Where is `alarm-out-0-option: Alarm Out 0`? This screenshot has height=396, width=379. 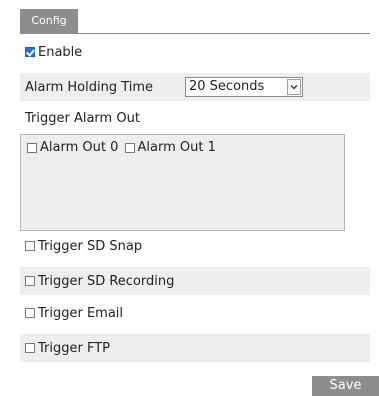
alarm-out-0-option: Alarm Out 0 is located at coordinates (72, 147).